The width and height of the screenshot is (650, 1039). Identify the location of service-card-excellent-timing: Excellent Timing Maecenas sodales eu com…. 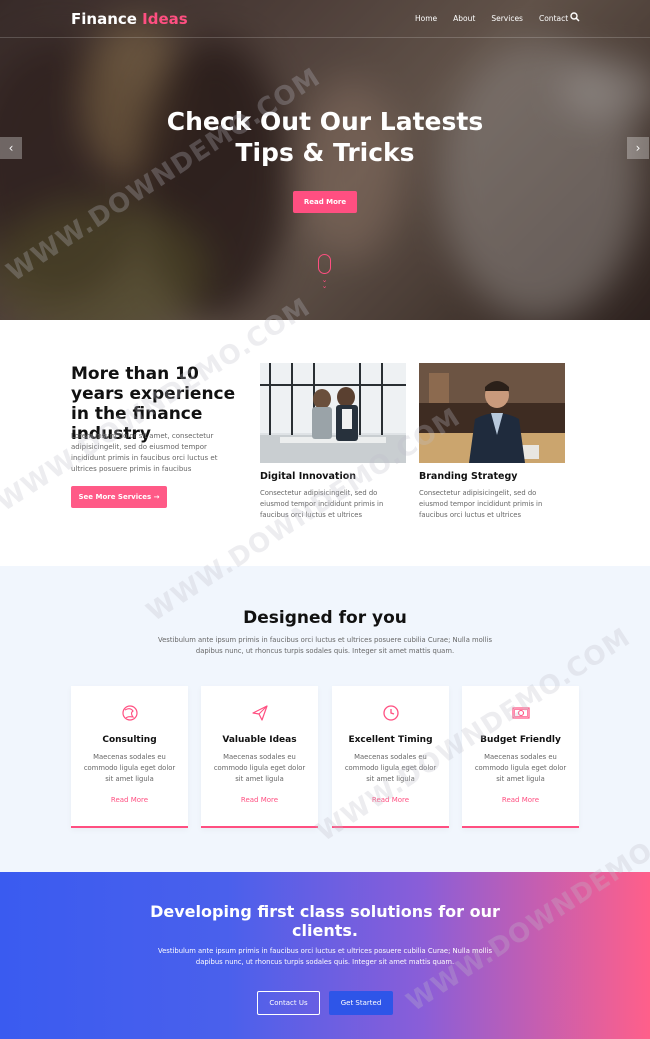
(390, 757).